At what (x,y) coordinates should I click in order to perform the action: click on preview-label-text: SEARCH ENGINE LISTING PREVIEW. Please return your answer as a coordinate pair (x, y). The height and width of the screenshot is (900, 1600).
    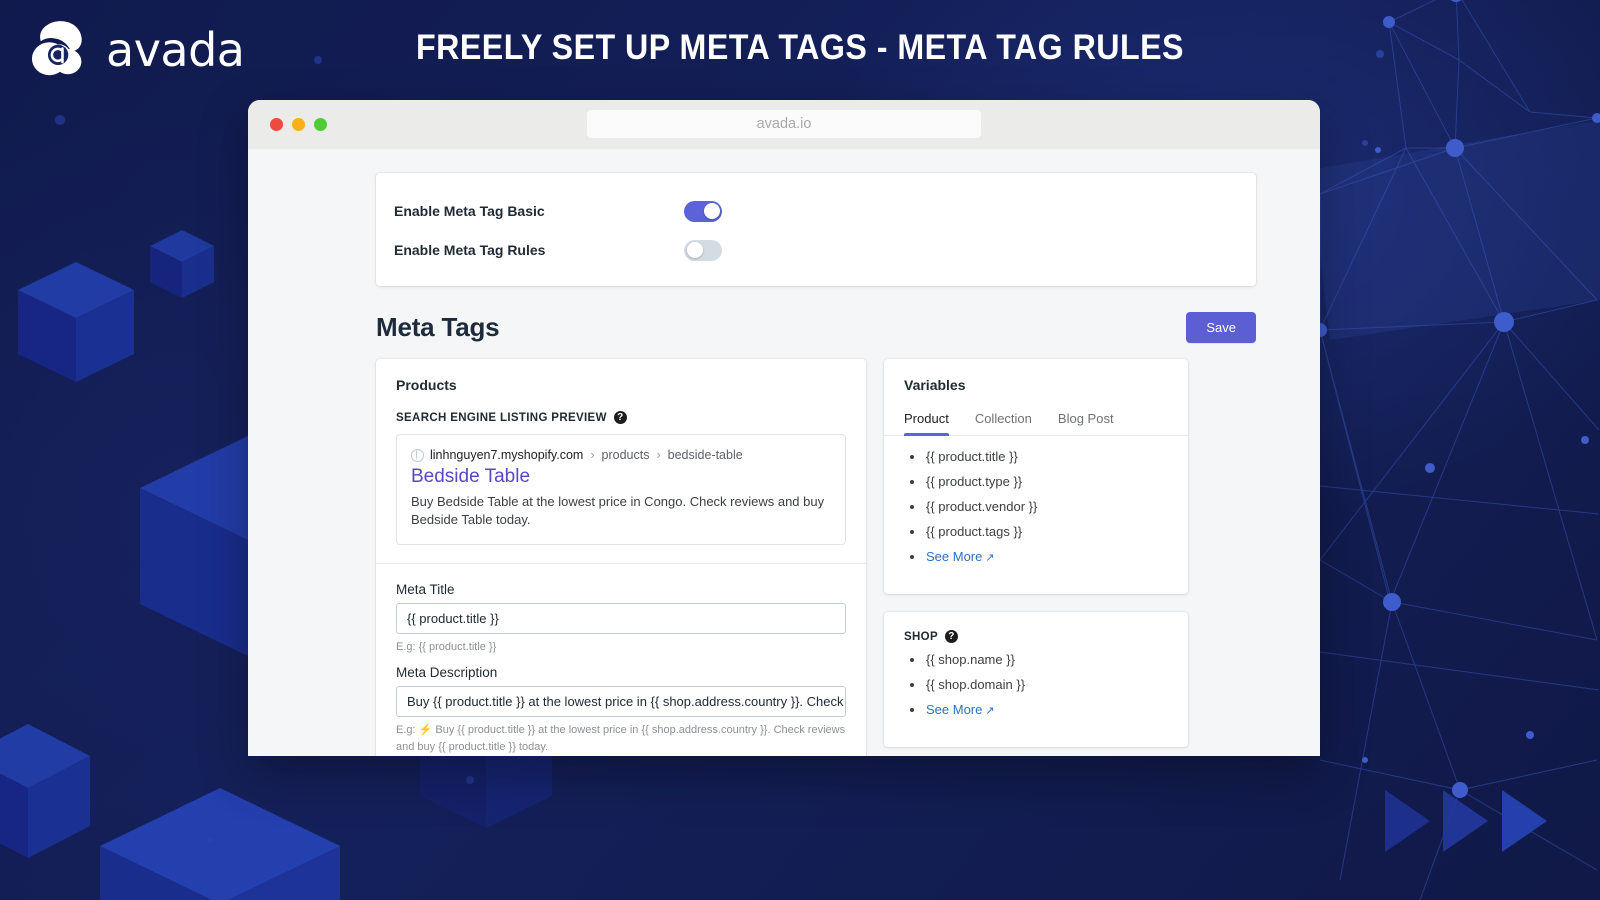
    Looking at the image, I should click on (501, 417).